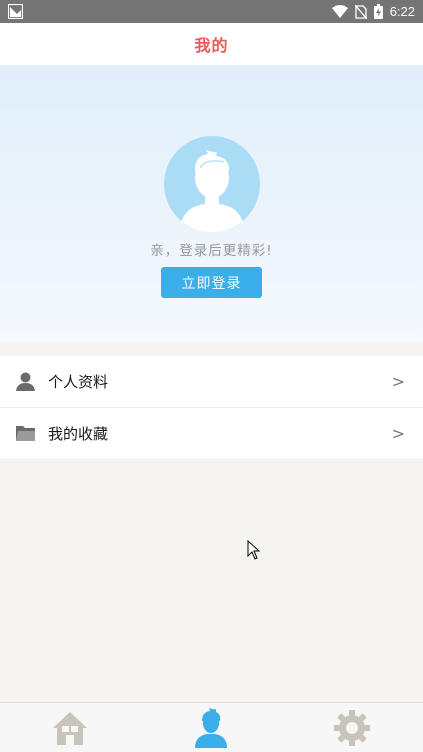  Describe the element at coordinates (211, 381) in the screenshot. I see `menu-item-profile: 个人资料 >` at that location.